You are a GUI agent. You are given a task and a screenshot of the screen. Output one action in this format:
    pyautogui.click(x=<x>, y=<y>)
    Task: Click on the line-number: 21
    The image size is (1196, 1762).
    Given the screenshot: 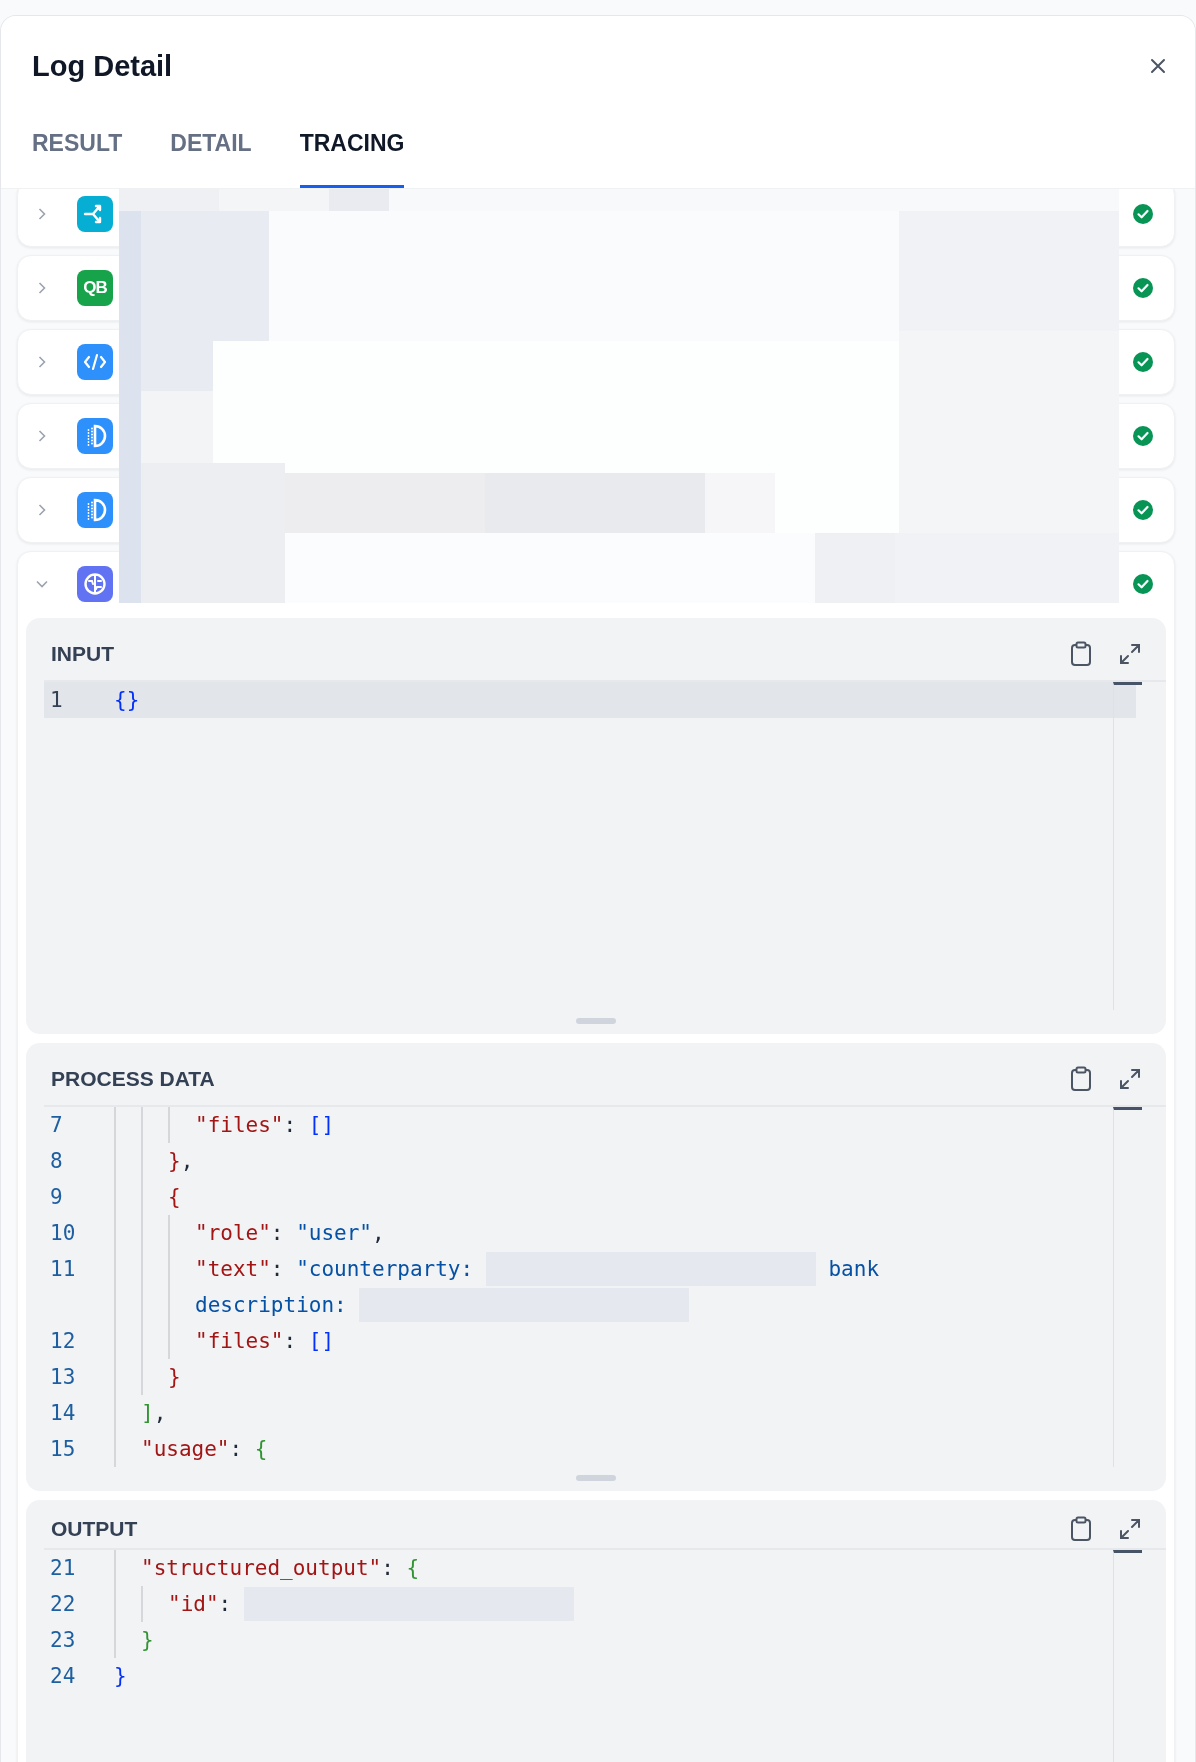 What is the action you would take?
    pyautogui.click(x=63, y=1568)
    